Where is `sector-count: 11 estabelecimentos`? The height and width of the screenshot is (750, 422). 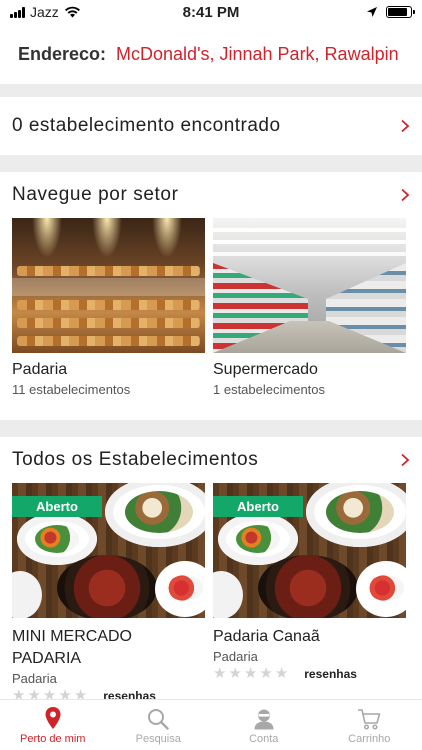
sector-count: 11 estabelecimentos is located at coordinates (71, 389).